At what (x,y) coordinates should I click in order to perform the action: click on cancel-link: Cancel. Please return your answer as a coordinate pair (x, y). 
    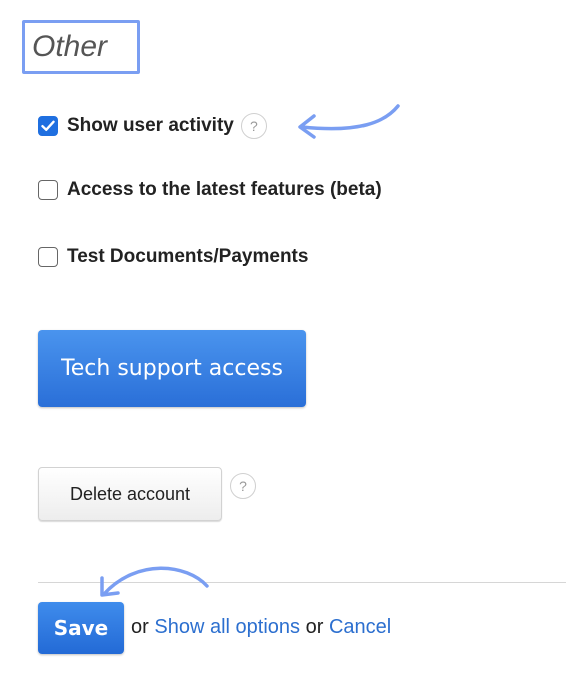
    Looking at the image, I should click on (360, 627).